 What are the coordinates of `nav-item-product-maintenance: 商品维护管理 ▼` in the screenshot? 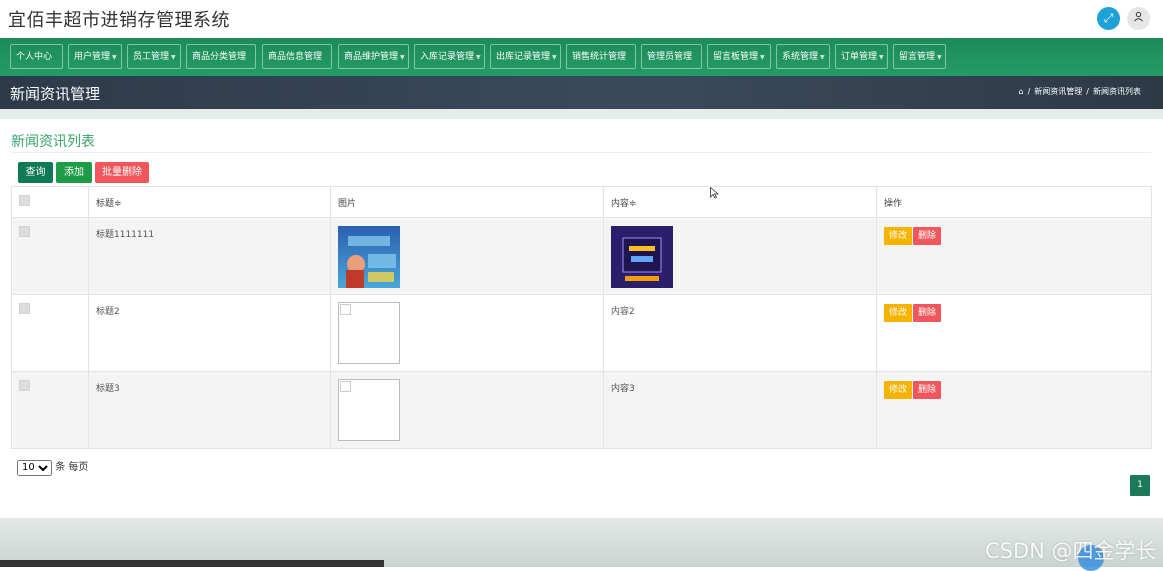 It's located at (373, 56).